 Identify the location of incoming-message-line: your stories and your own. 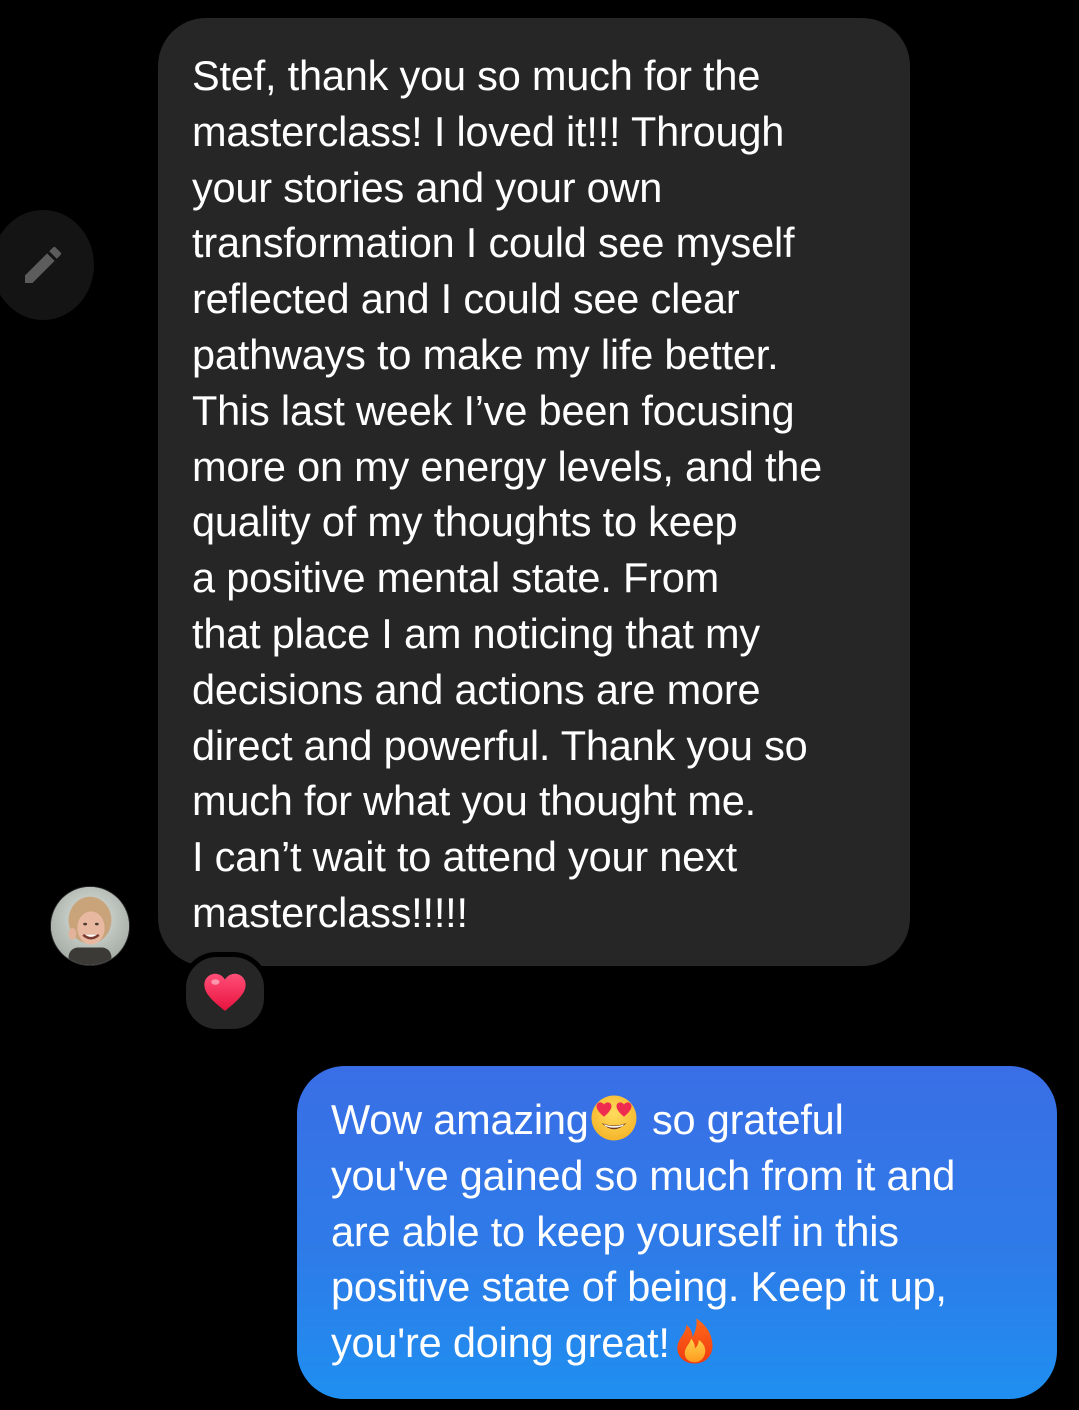
(427, 187).